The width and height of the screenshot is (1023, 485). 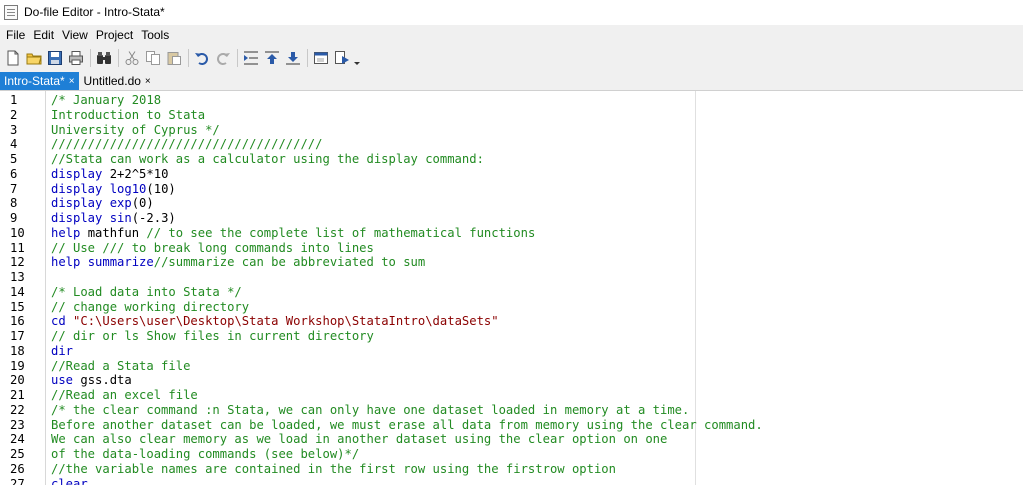 What do you see at coordinates (174, 58) in the screenshot?
I see `paste-icon` at bounding box center [174, 58].